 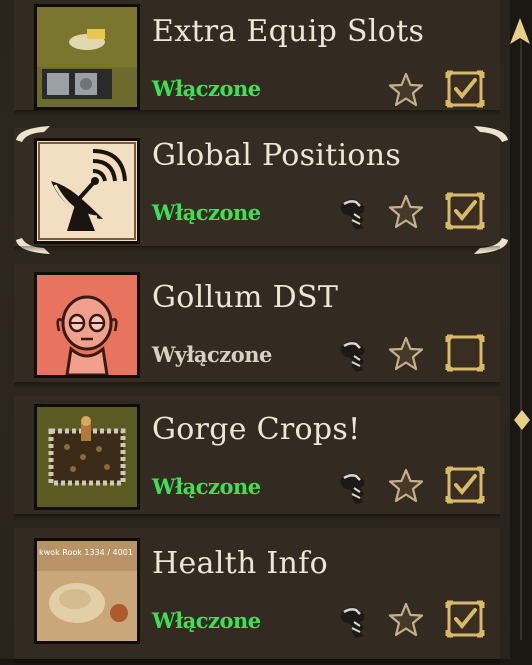 What do you see at coordinates (87, 591) in the screenshot?
I see `mod-thumbnail-health-info: kwok Rook 1334 / 4001` at bounding box center [87, 591].